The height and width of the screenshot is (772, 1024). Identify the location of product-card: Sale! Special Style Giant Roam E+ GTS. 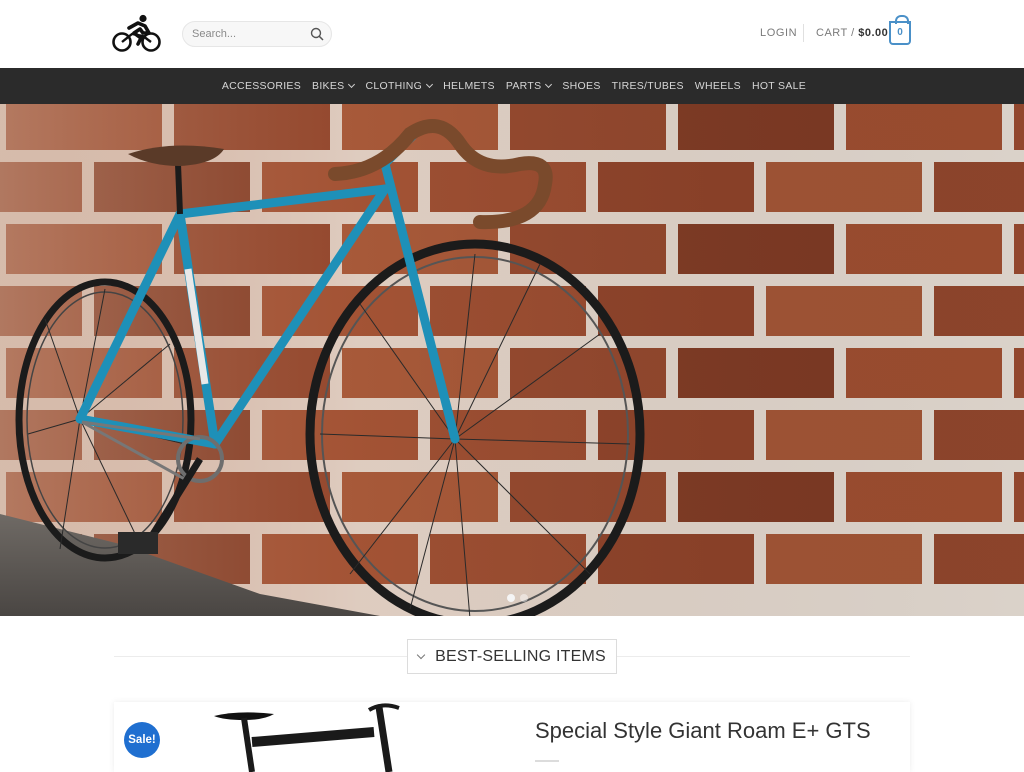
(512, 737).